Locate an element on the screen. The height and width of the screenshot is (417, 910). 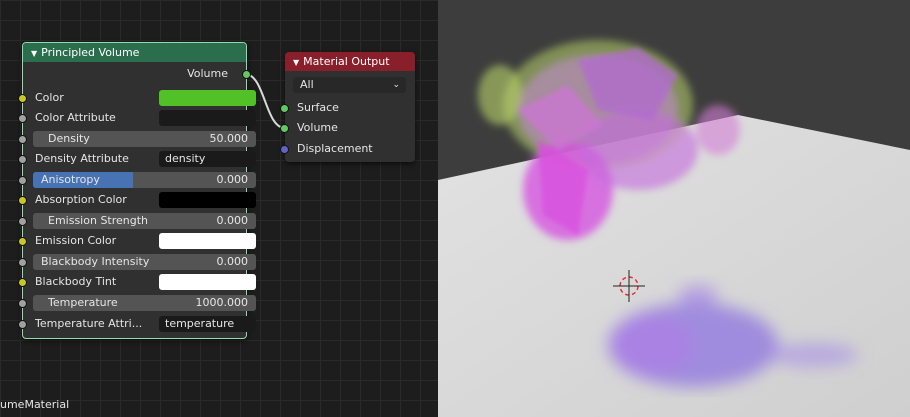
chevron-down-icon: ⌄ is located at coordinates (396, 85).